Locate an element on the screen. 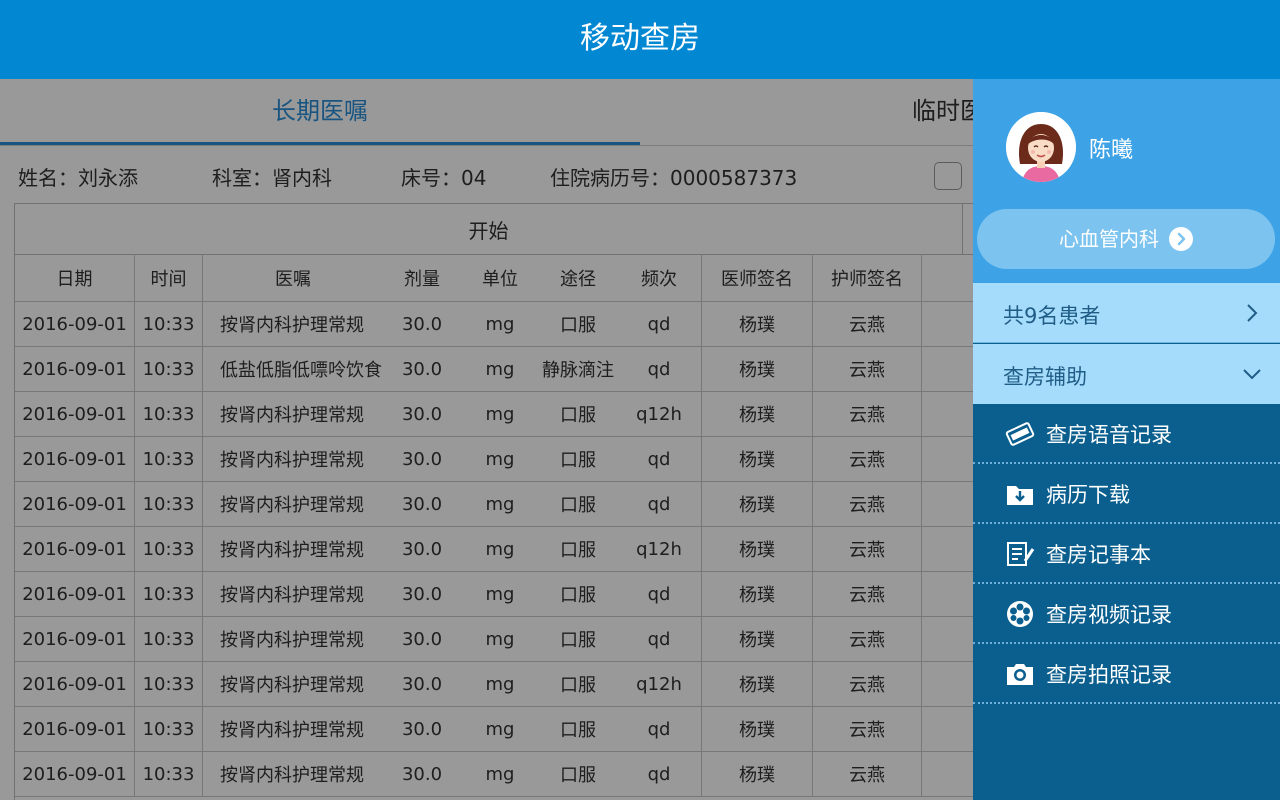  patient-count-label: 共9名患者 is located at coordinates (1052, 316).